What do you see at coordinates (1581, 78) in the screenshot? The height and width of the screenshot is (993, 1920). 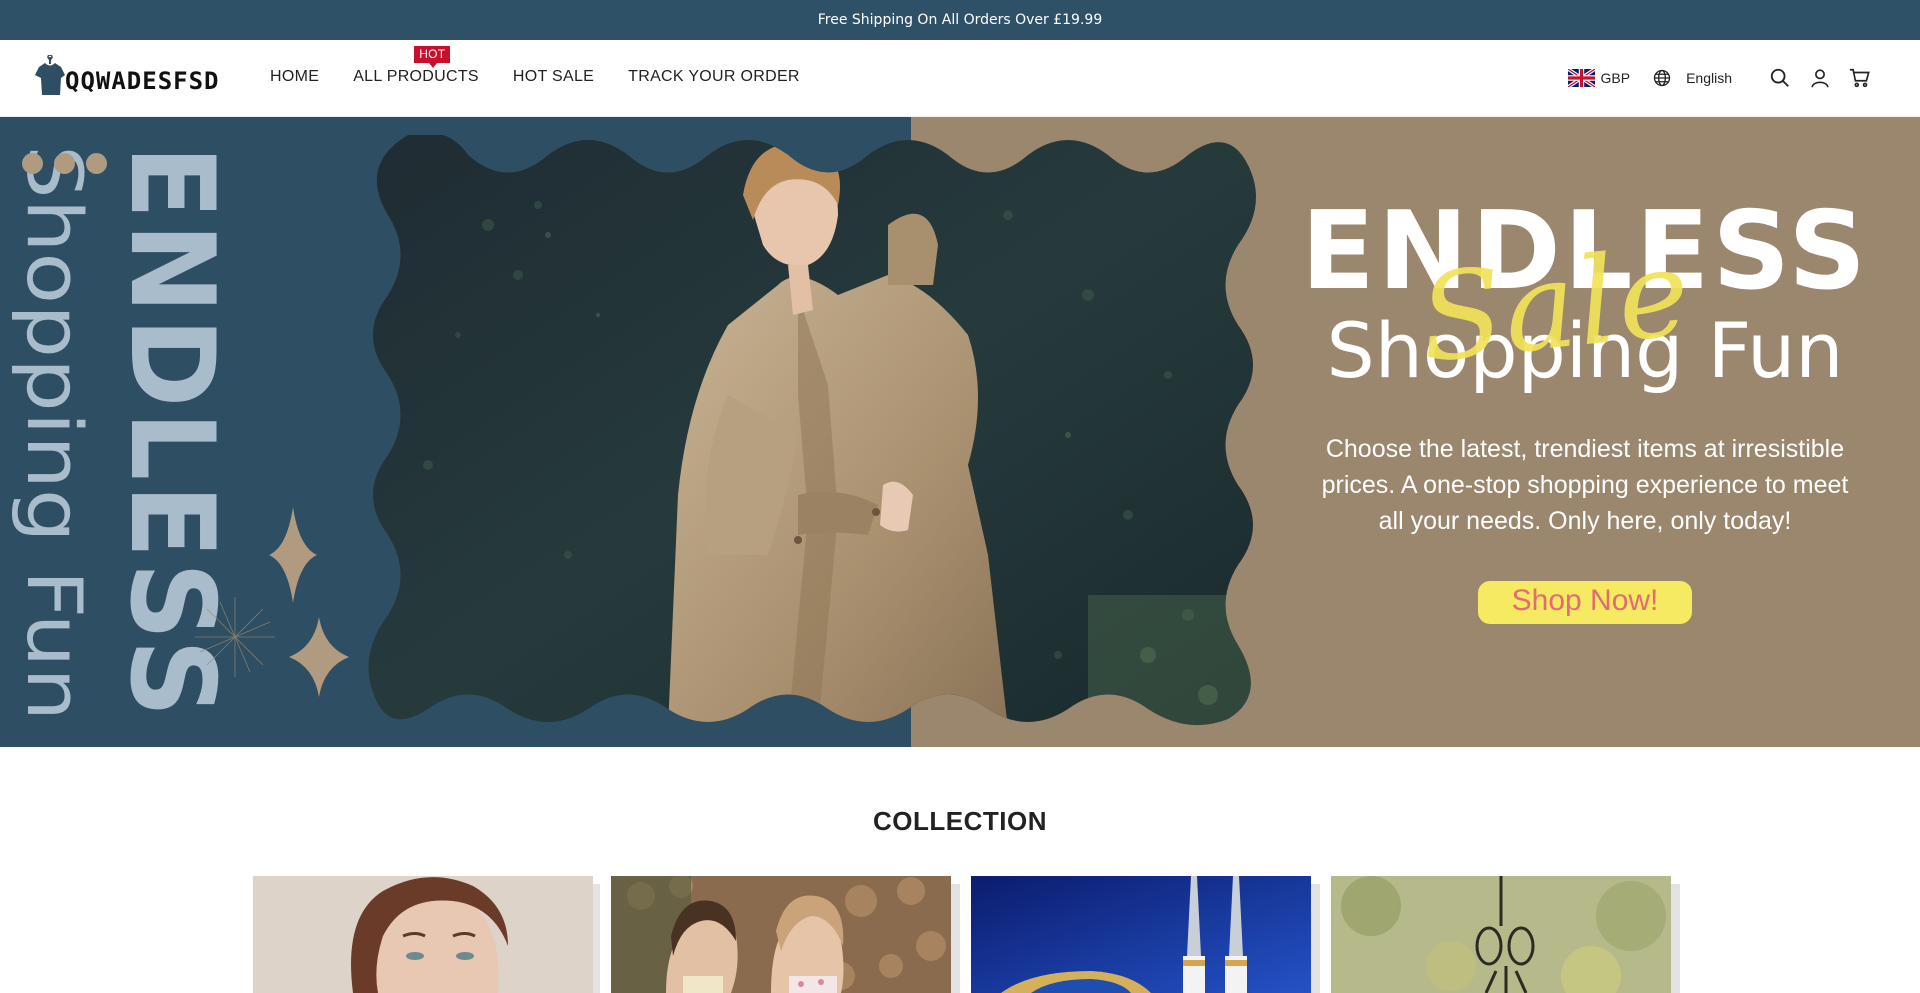 I see `uk-flag-icon` at bounding box center [1581, 78].